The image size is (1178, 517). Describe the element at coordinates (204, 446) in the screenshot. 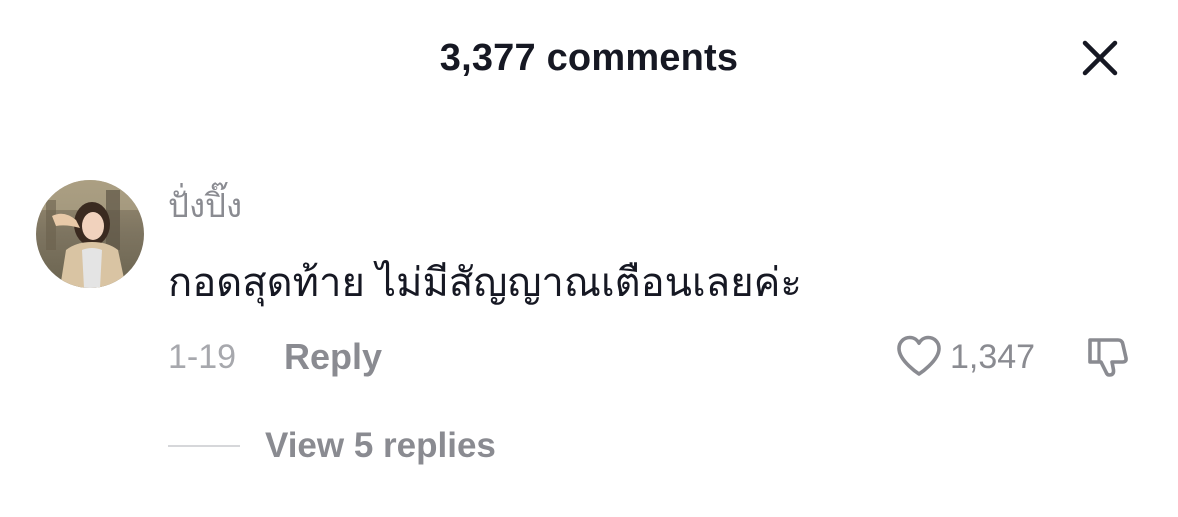

I see `replies-divider` at that location.